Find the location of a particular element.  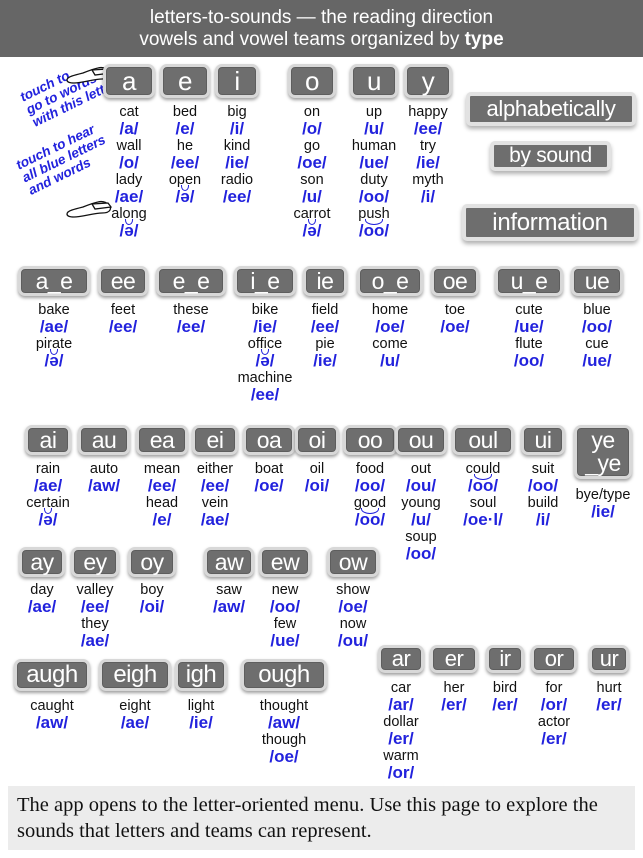

example-pair: they/ae/ is located at coordinates (95, 633).